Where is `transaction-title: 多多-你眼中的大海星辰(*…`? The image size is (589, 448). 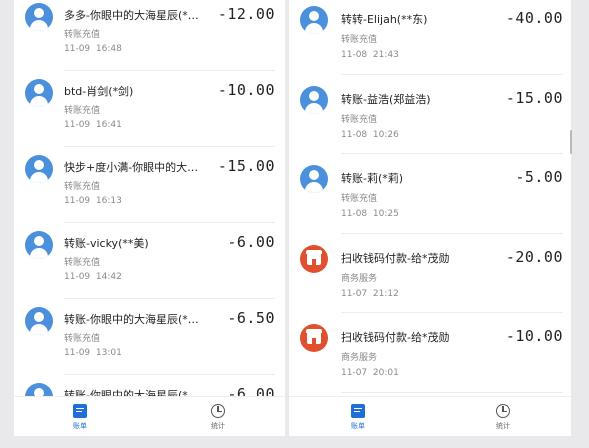
transaction-title: 多多-你眼中的大海星辰(*… is located at coordinates (131, 15).